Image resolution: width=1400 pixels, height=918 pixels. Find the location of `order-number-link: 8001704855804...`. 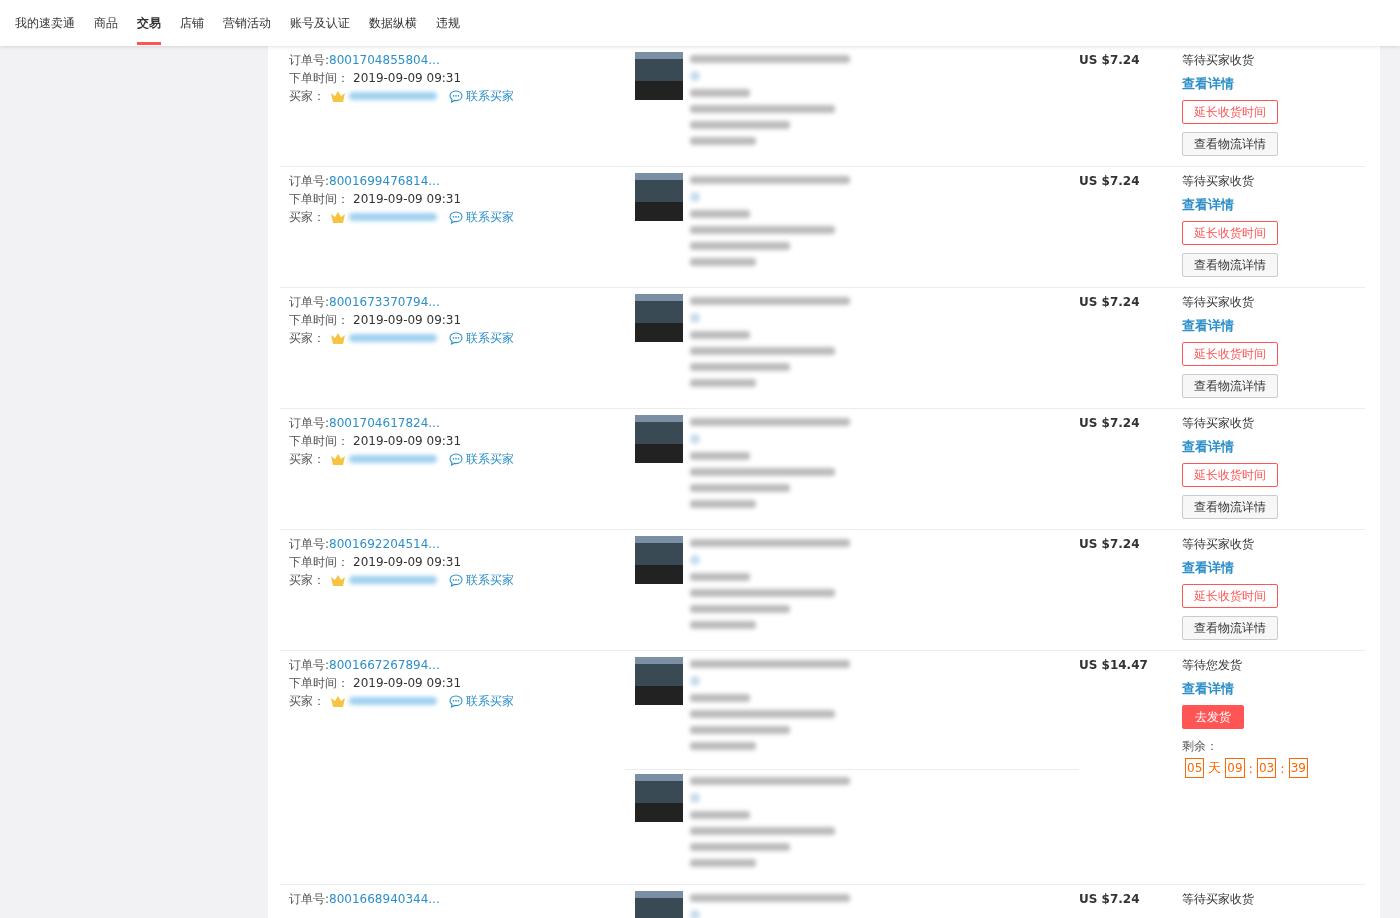

order-number-link: 8001704855804... is located at coordinates (384, 60).